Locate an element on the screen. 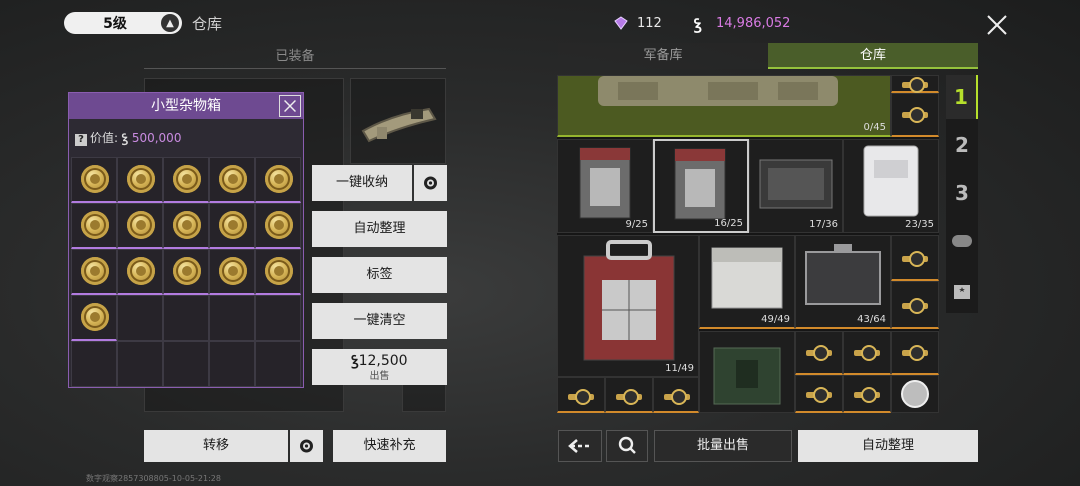 Image resolution: width=1080 pixels, height=486 pixels. tab-armory: 军备库 is located at coordinates (663, 56).